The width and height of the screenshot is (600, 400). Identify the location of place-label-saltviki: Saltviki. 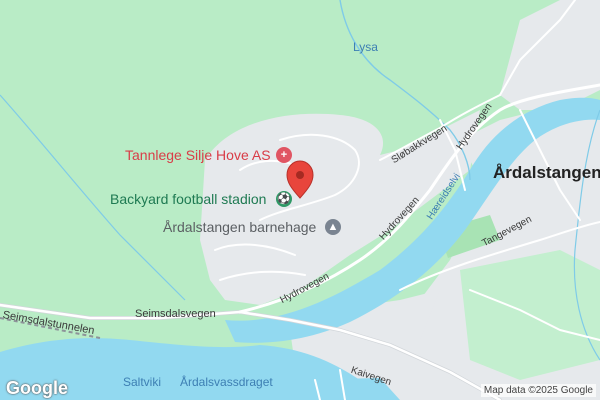
(142, 382).